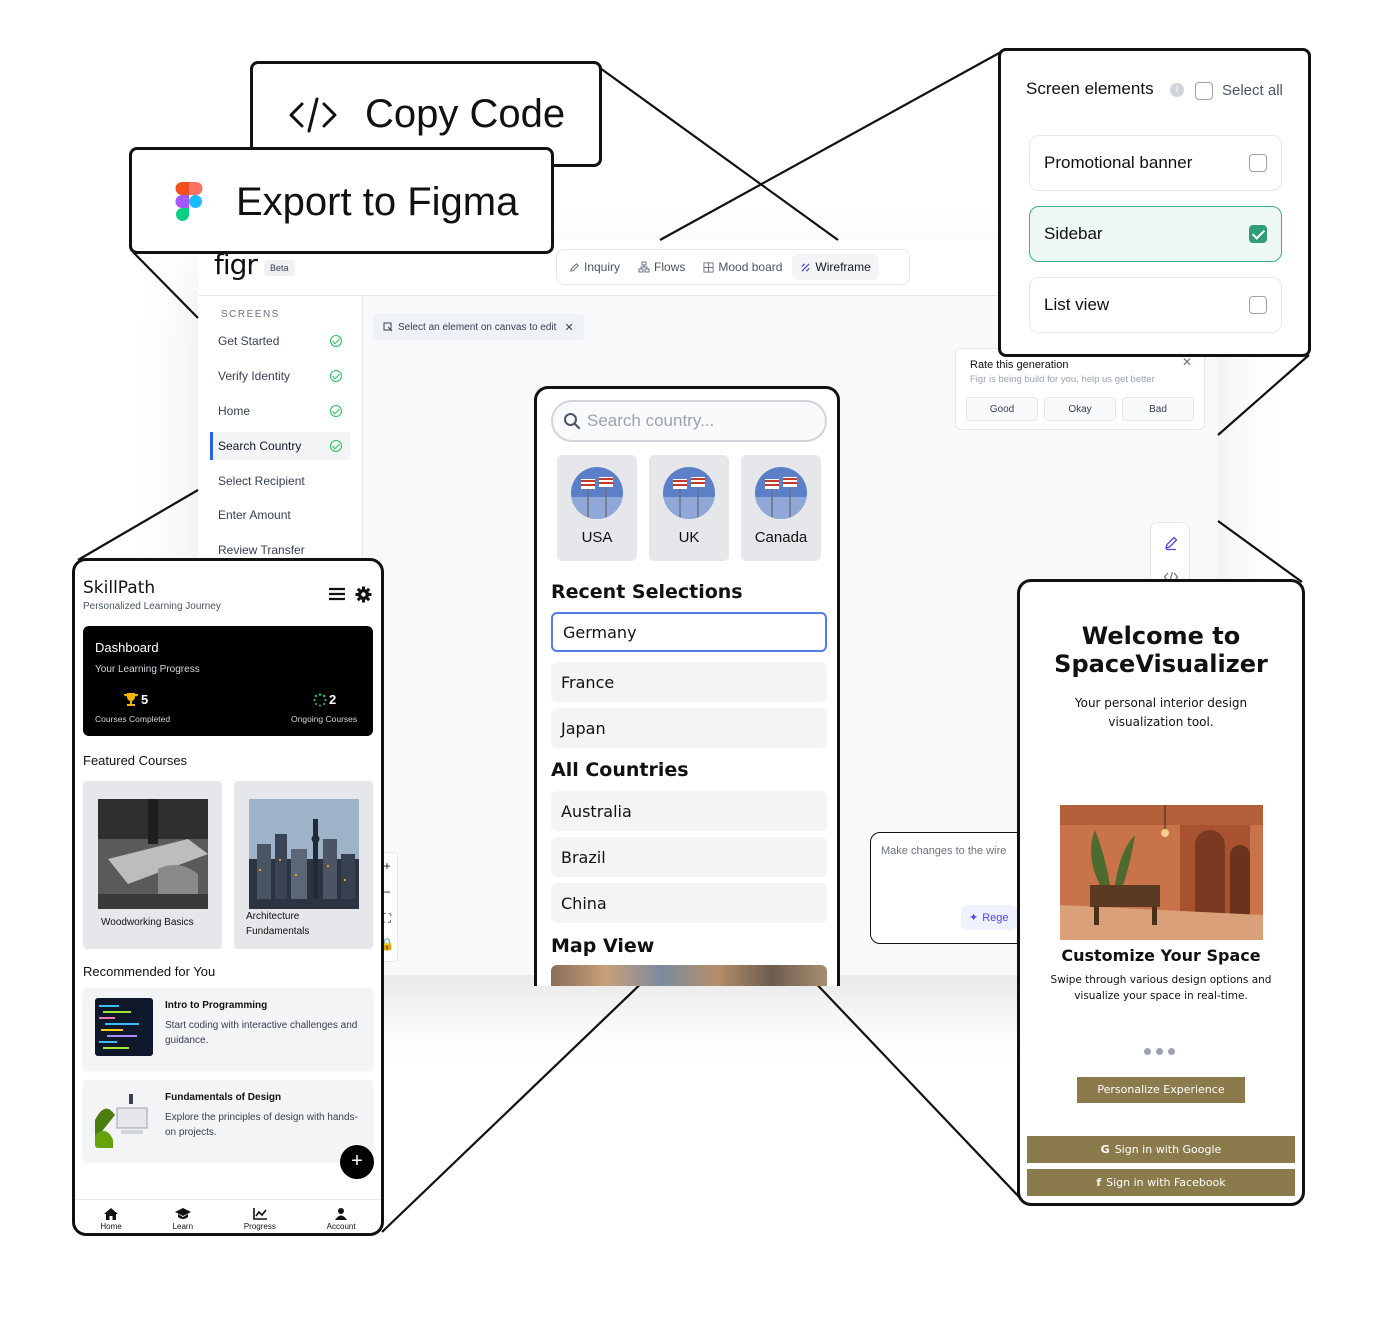 This screenshot has height=1326, width=1380. Describe the element at coordinates (1177, 90) in the screenshot. I see `info-icon: i` at that location.